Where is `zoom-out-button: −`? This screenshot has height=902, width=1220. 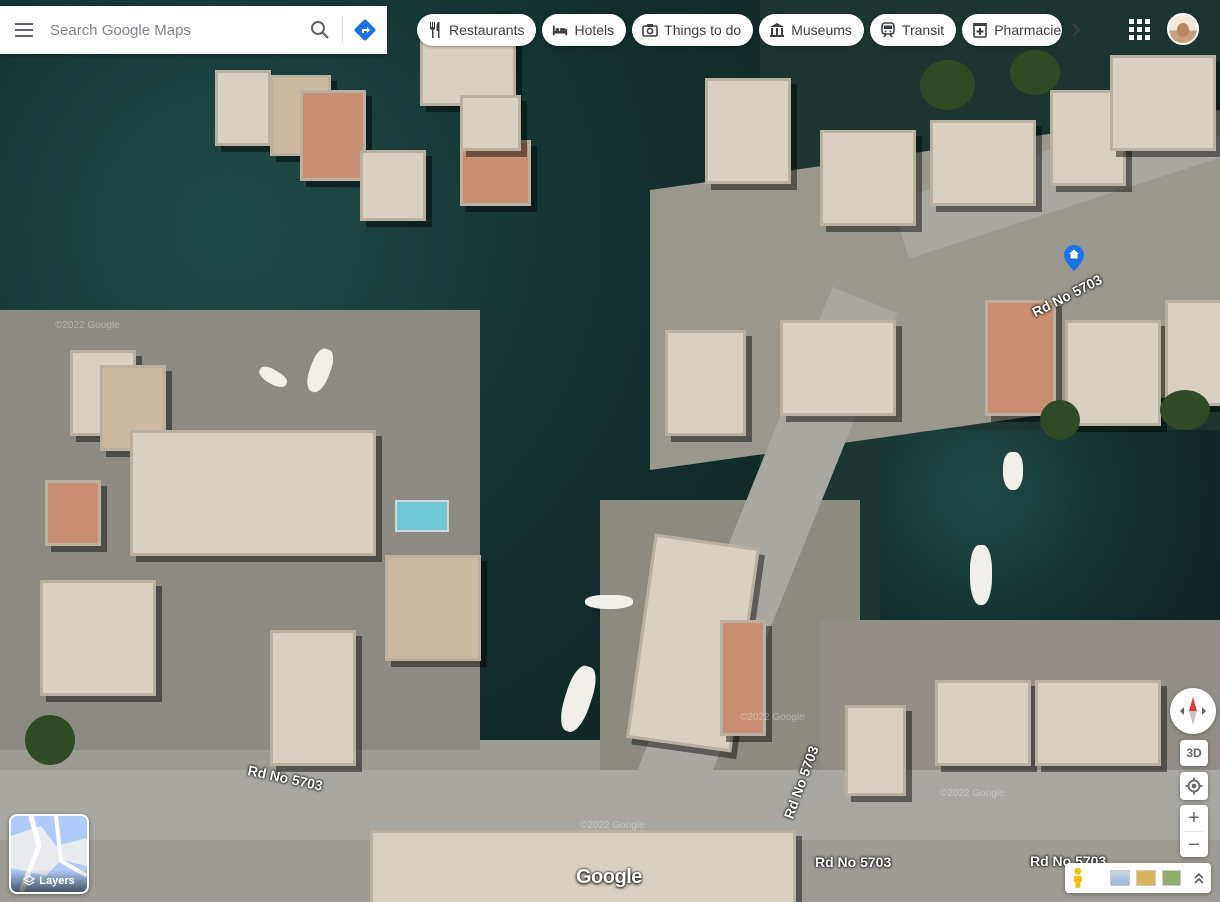
zoom-out-button: − is located at coordinates (1194, 845).